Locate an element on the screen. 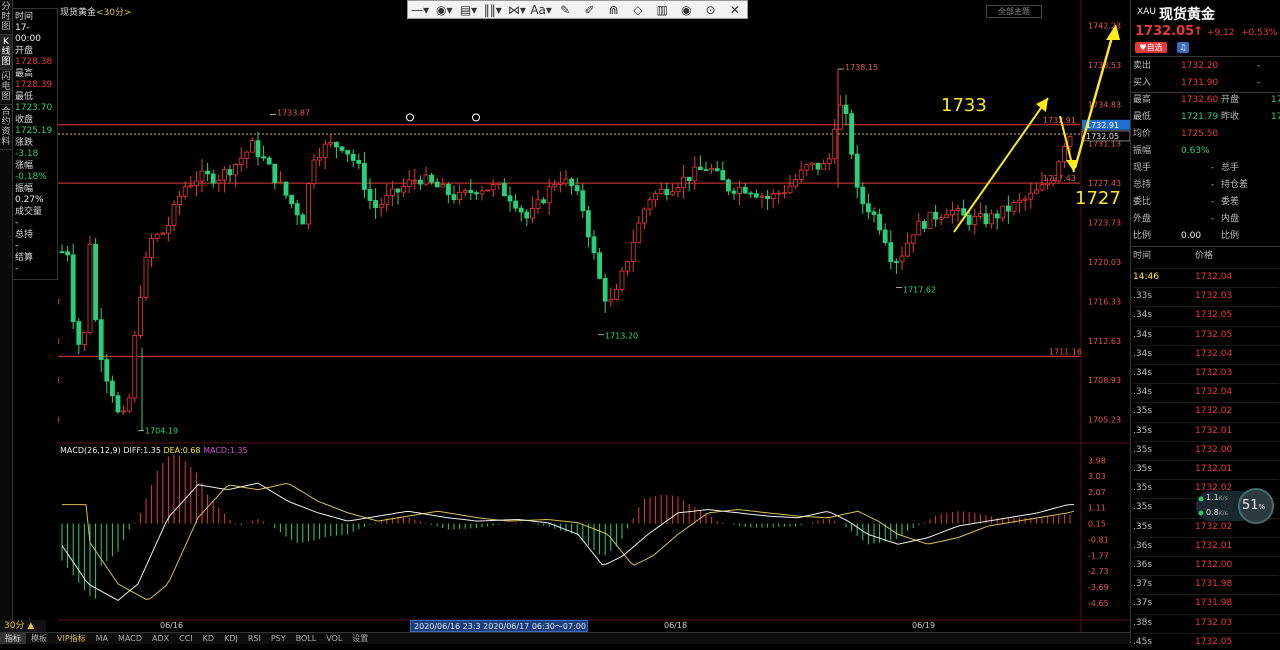 This screenshot has width=1280, height=650. network-speed-widget: 1.1K/s 0.8K/s 51% is located at coordinates (1232, 506).